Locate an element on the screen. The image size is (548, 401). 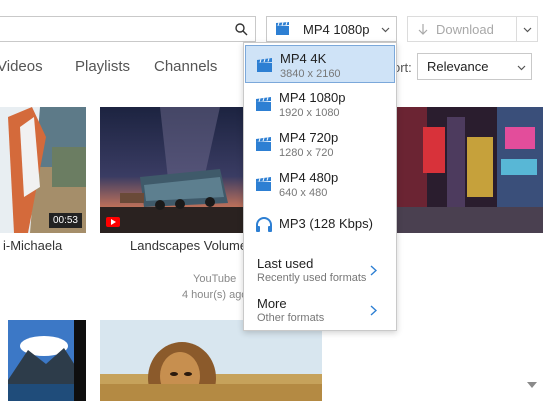
headphones-icon is located at coordinates (264, 224).